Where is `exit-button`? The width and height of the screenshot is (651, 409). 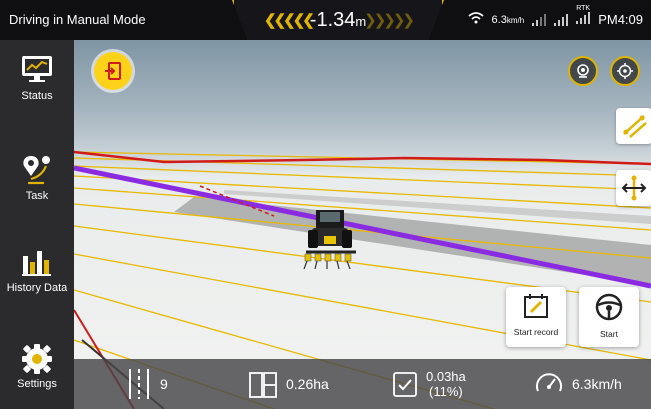 exit-button is located at coordinates (113, 71).